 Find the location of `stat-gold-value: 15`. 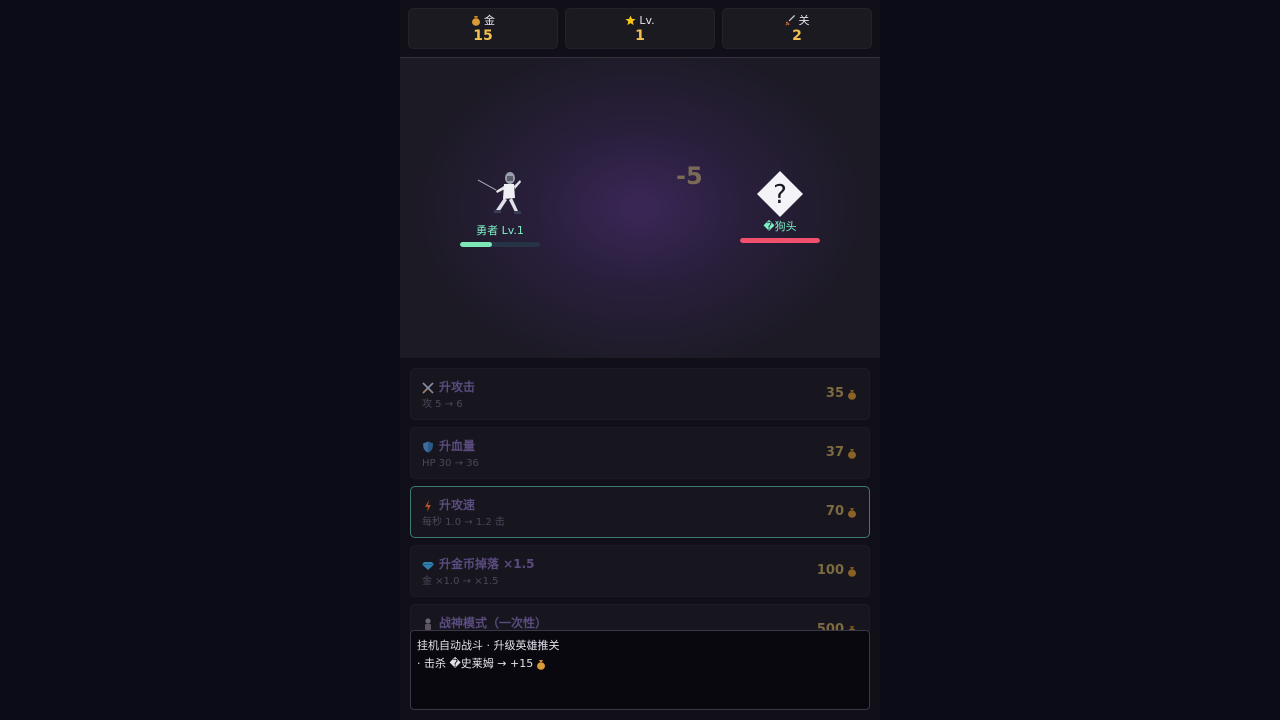

stat-gold-value: 15 is located at coordinates (483, 35).